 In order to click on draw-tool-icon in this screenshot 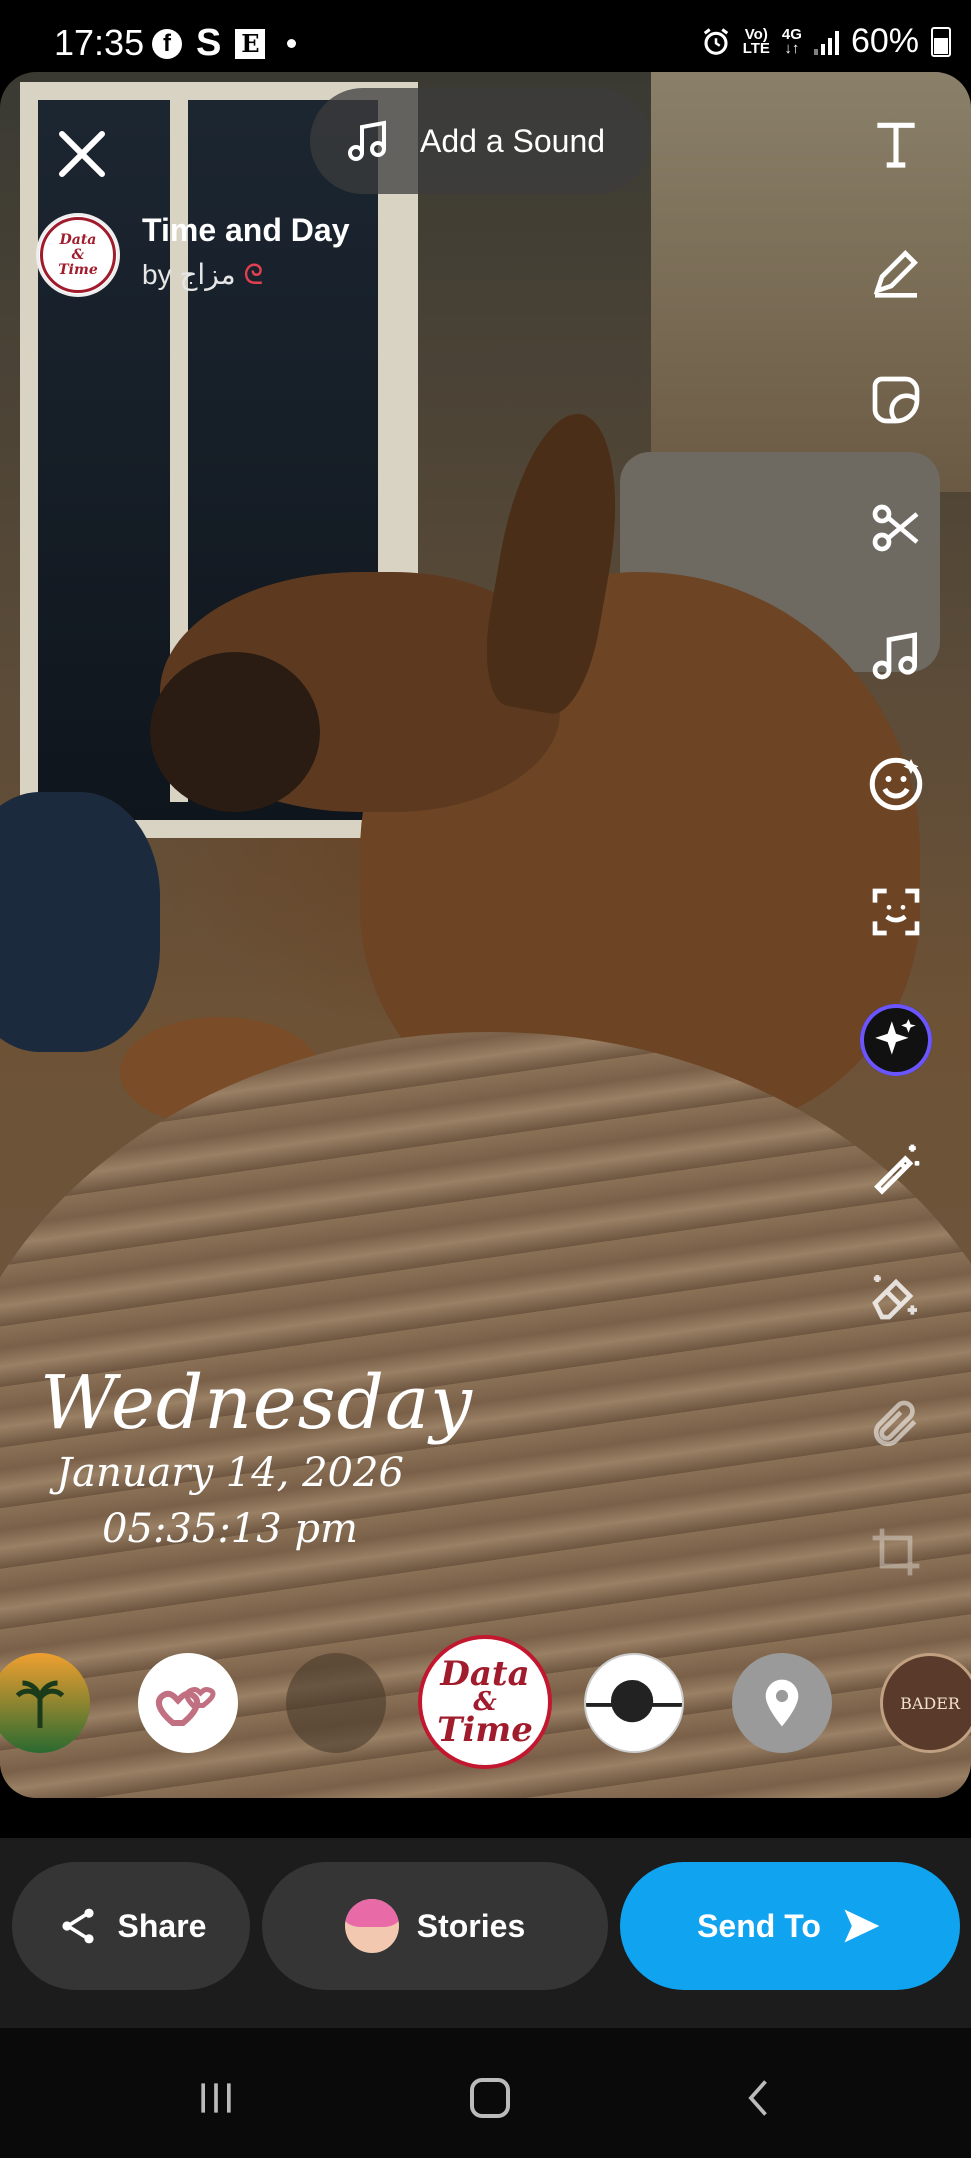, I will do `click(895, 274)`.